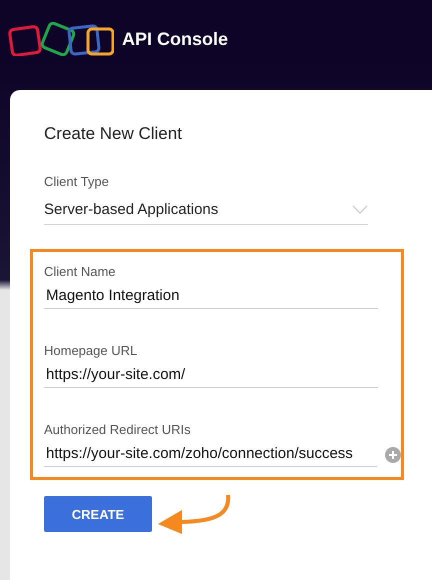  What do you see at coordinates (113, 134) in the screenshot?
I see `form-title: Create New Client` at bounding box center [113, 134].